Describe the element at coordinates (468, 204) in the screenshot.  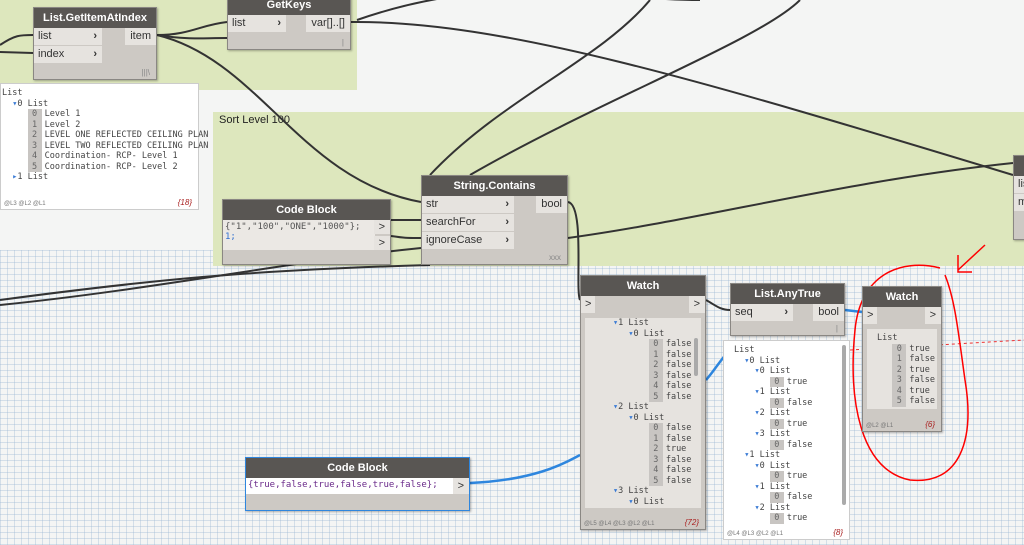
I see `input-port-str: str ›` at that location.